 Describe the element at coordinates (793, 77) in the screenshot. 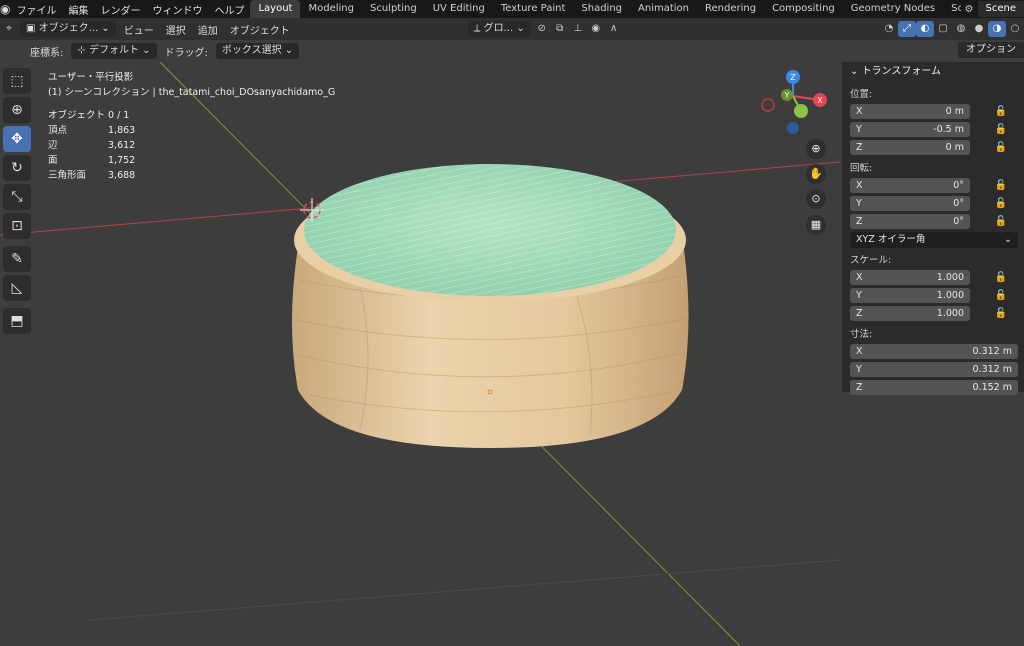

I see `gizmo-z-label: Z` at that location.